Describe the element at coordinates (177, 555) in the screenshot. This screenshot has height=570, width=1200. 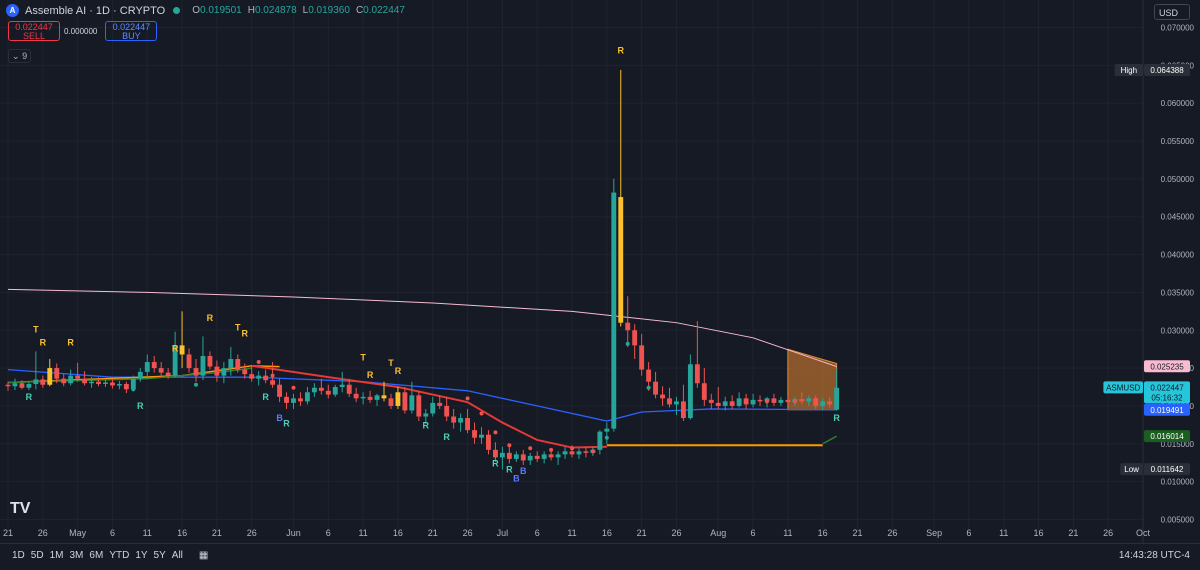
I see `range-button-all: All` at that location.